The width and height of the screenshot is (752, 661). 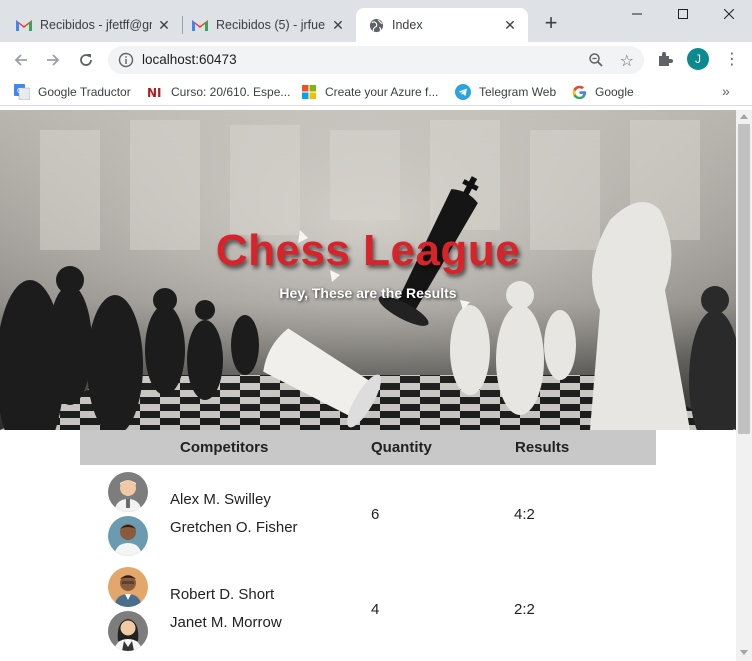 I want to click on tab-gmail-2: Recibidos (5) - jrfuen ✕, so click(x=266, y=25).